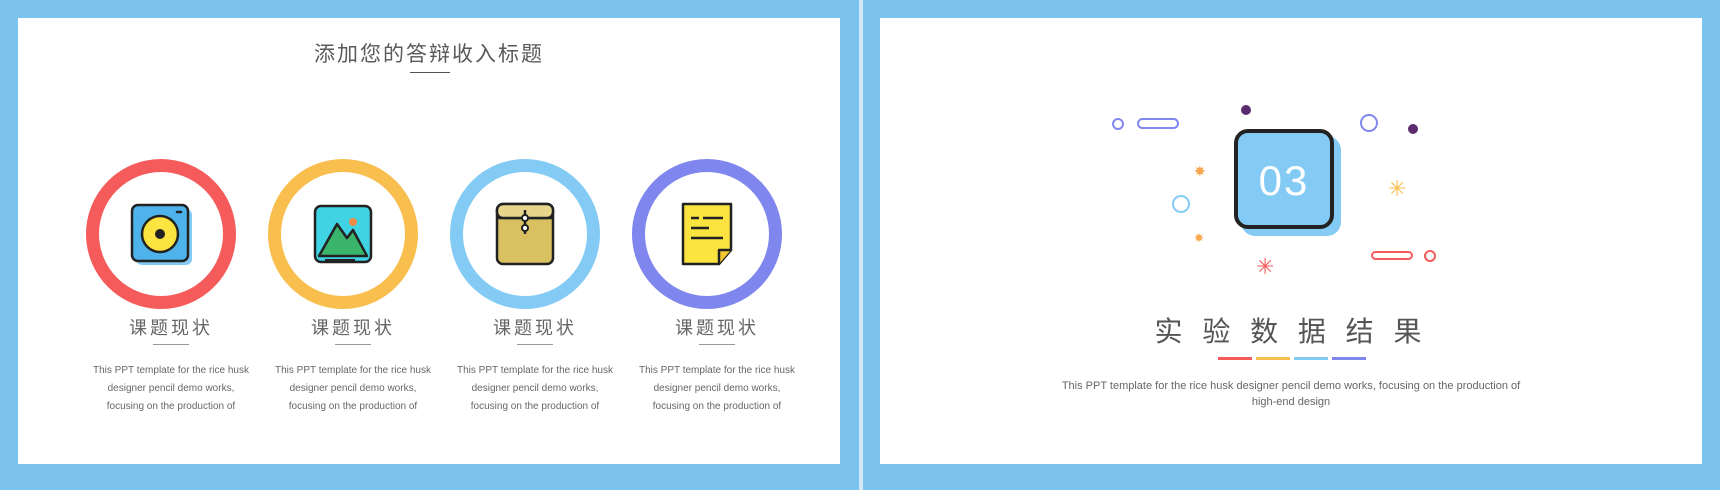 The image size is (1720, 490). I want to click on title-underline, so click(430, 72).